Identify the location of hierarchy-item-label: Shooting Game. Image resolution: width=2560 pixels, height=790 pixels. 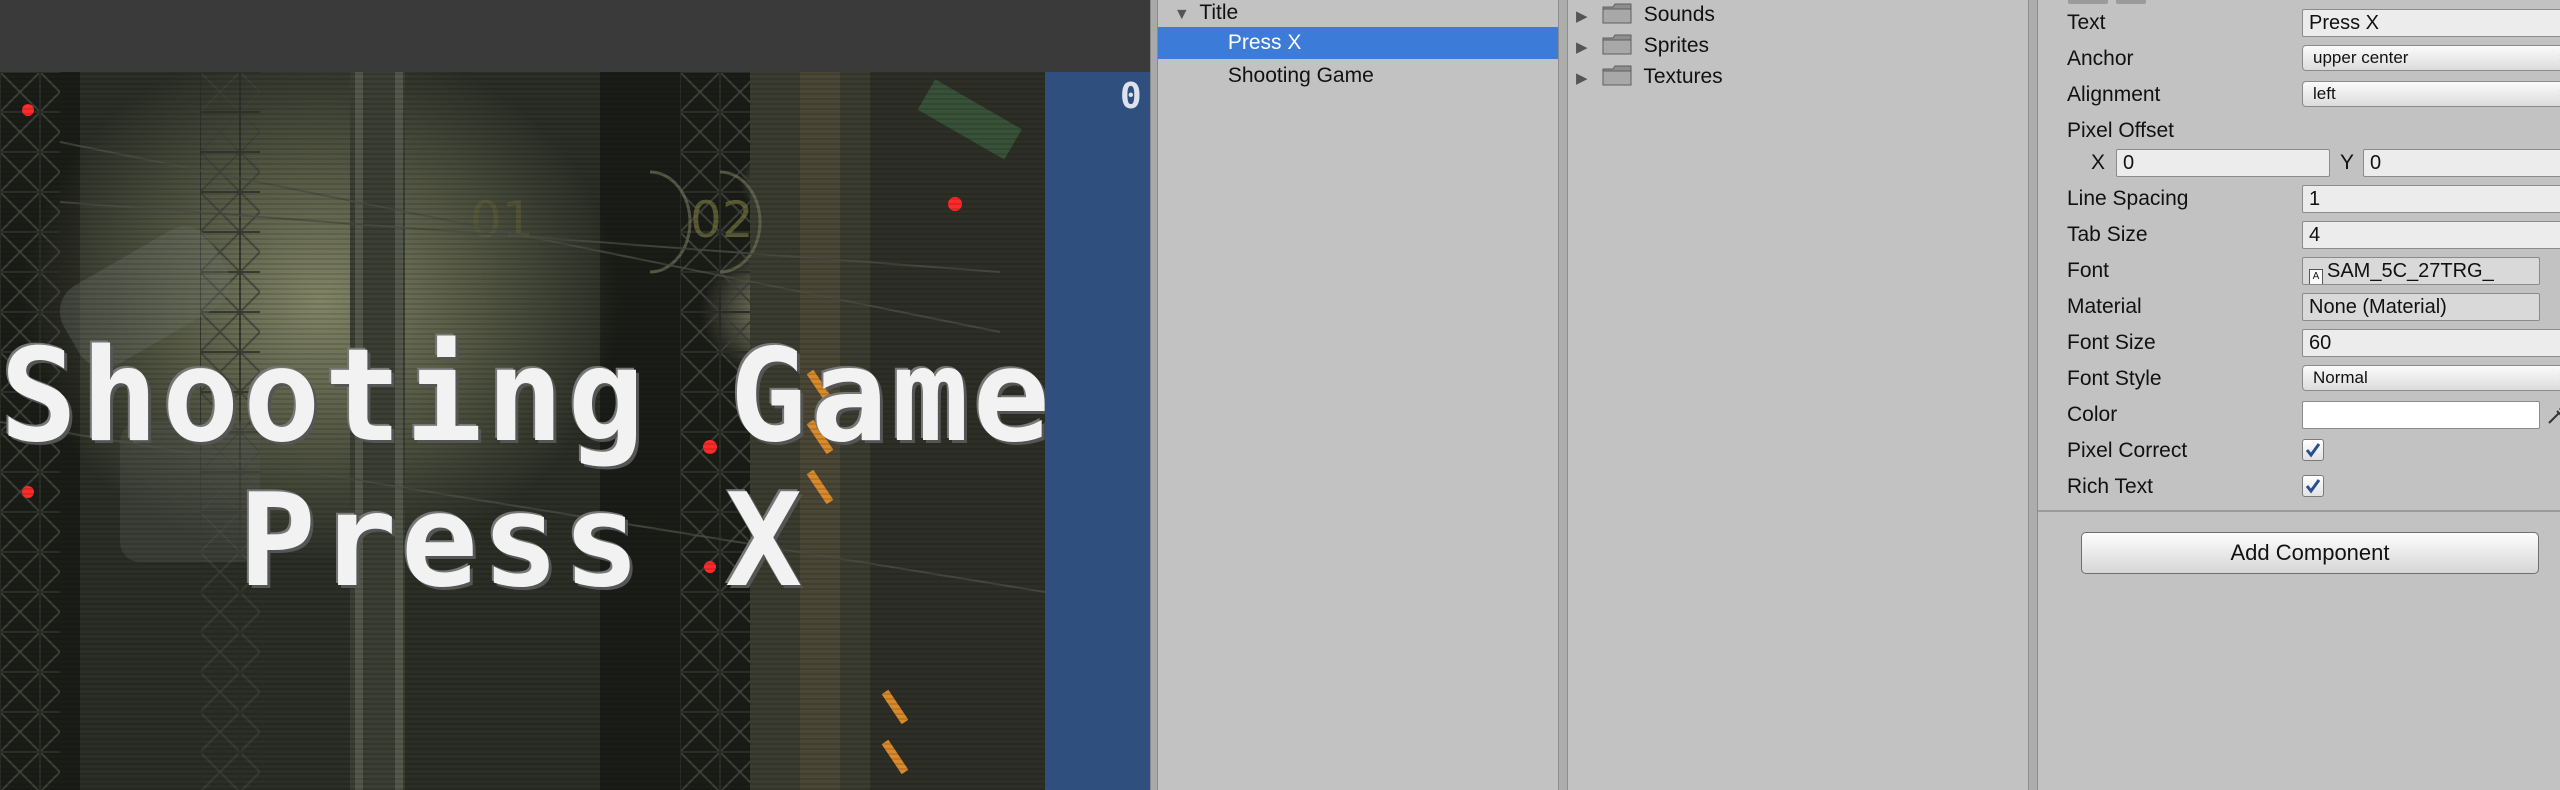
(1300, 75).